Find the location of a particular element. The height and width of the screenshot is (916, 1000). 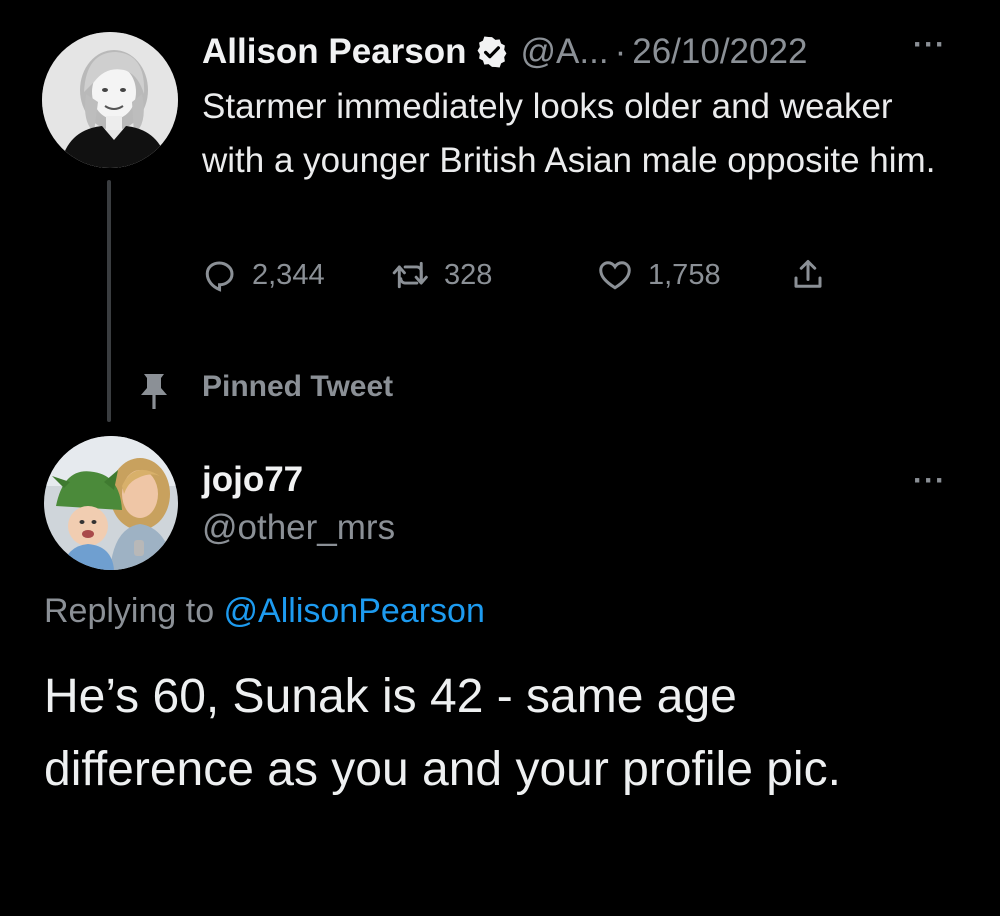

reply-author-avatar is located at coordinates (111, 503).